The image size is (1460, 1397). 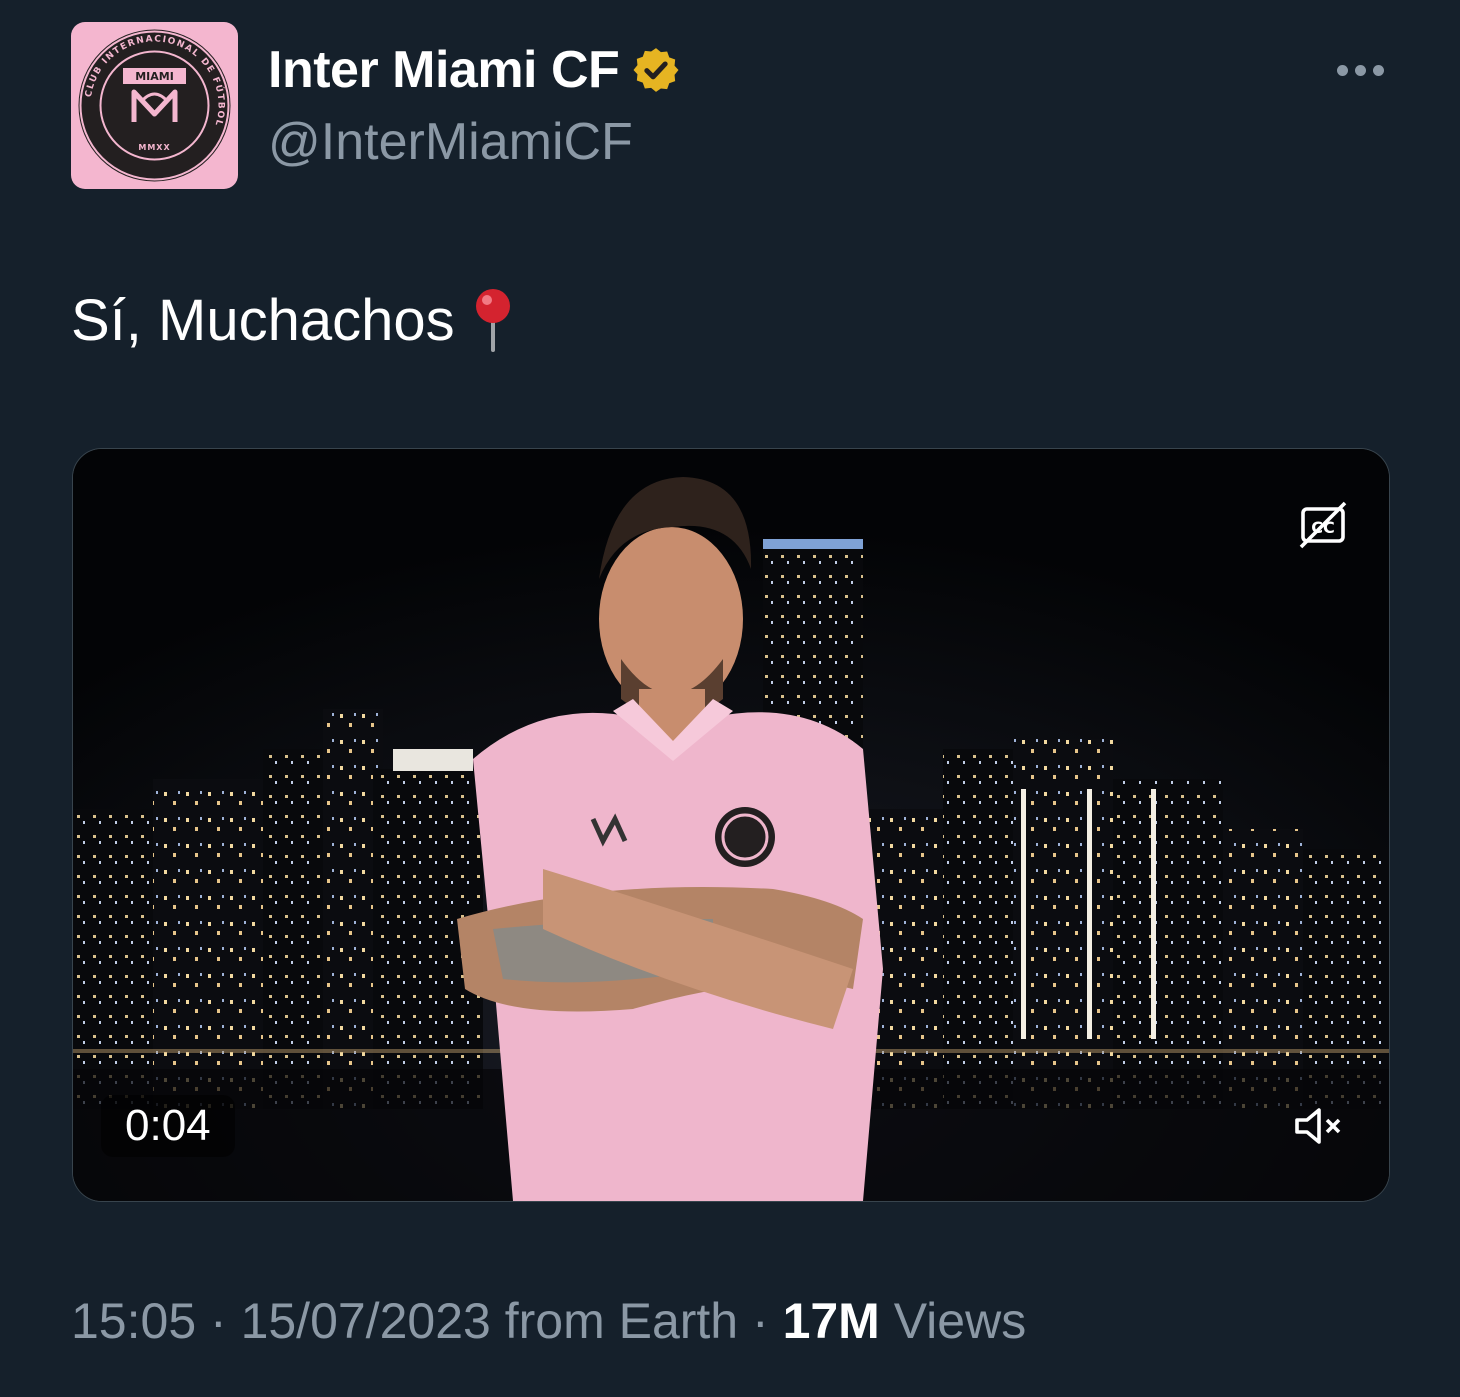 I want to click on inter-miami-crest-logo: CLUB INTERNACIONAL DE FÚTBOL MIAMI MMXX, so click(x=154, y=105).